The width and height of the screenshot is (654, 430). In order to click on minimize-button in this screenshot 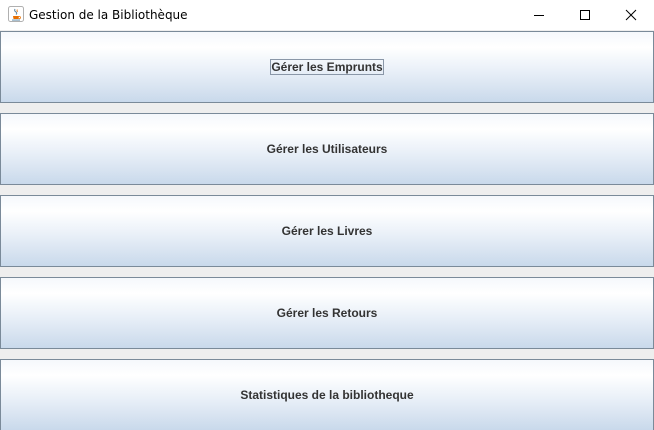, I will do `click(539, 15)`.